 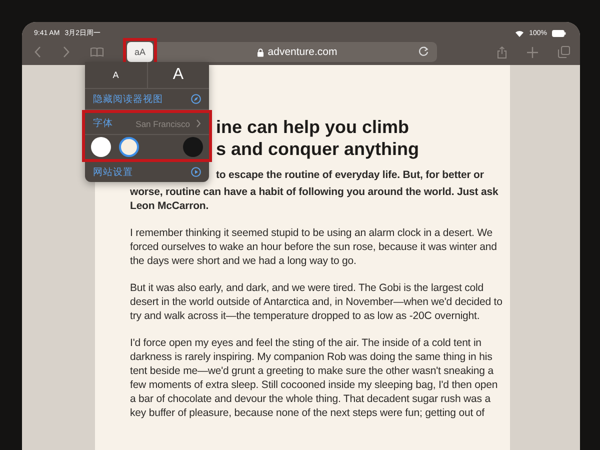 What do you see at coordinates (519, 33) in the screenshot?
I see `wifi-icon` at bounding box center [519, 33].